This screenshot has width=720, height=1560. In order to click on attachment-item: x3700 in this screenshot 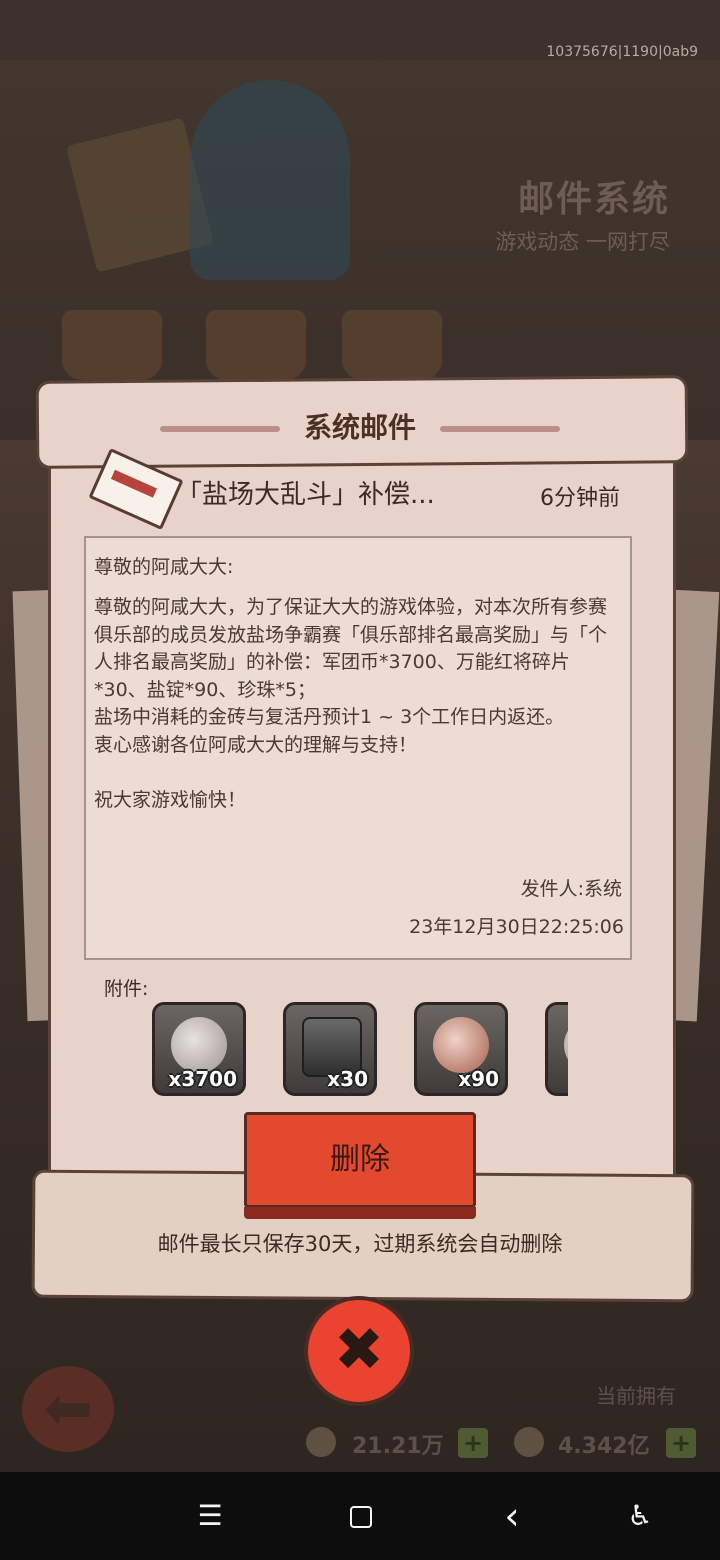, I will do `click(199, 1049)`.